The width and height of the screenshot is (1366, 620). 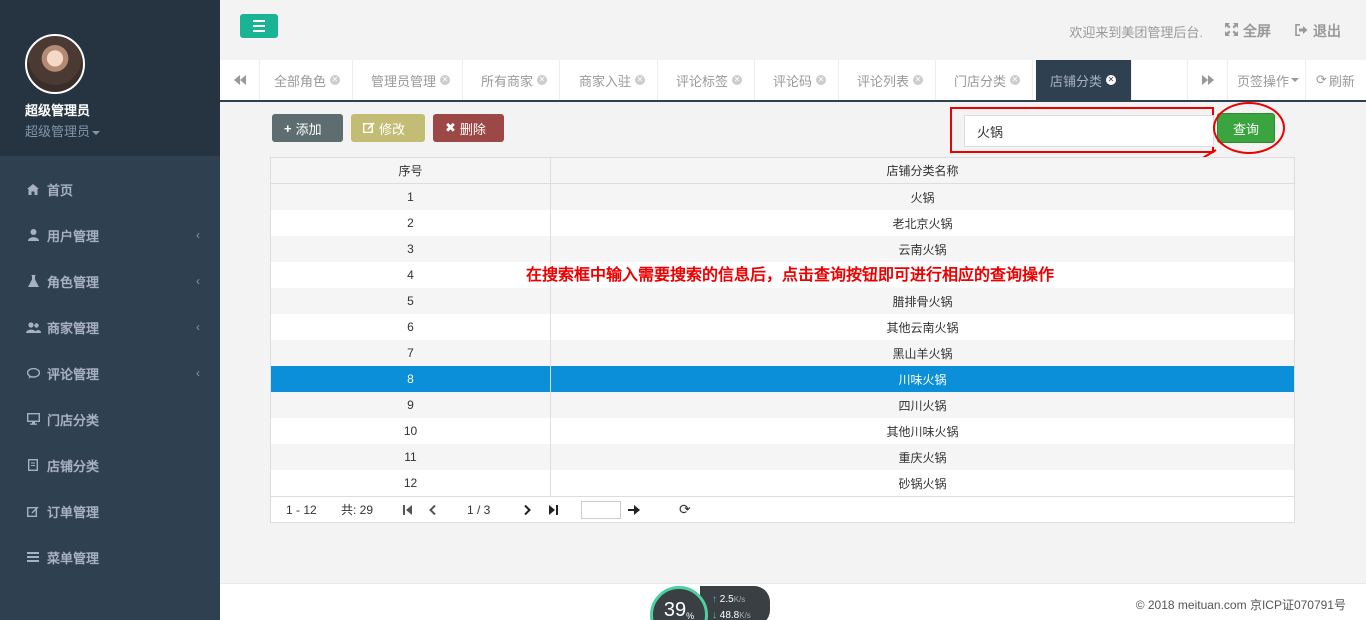 I want to click on sidebar-item-home: 首页, so click(x=110, y=189).